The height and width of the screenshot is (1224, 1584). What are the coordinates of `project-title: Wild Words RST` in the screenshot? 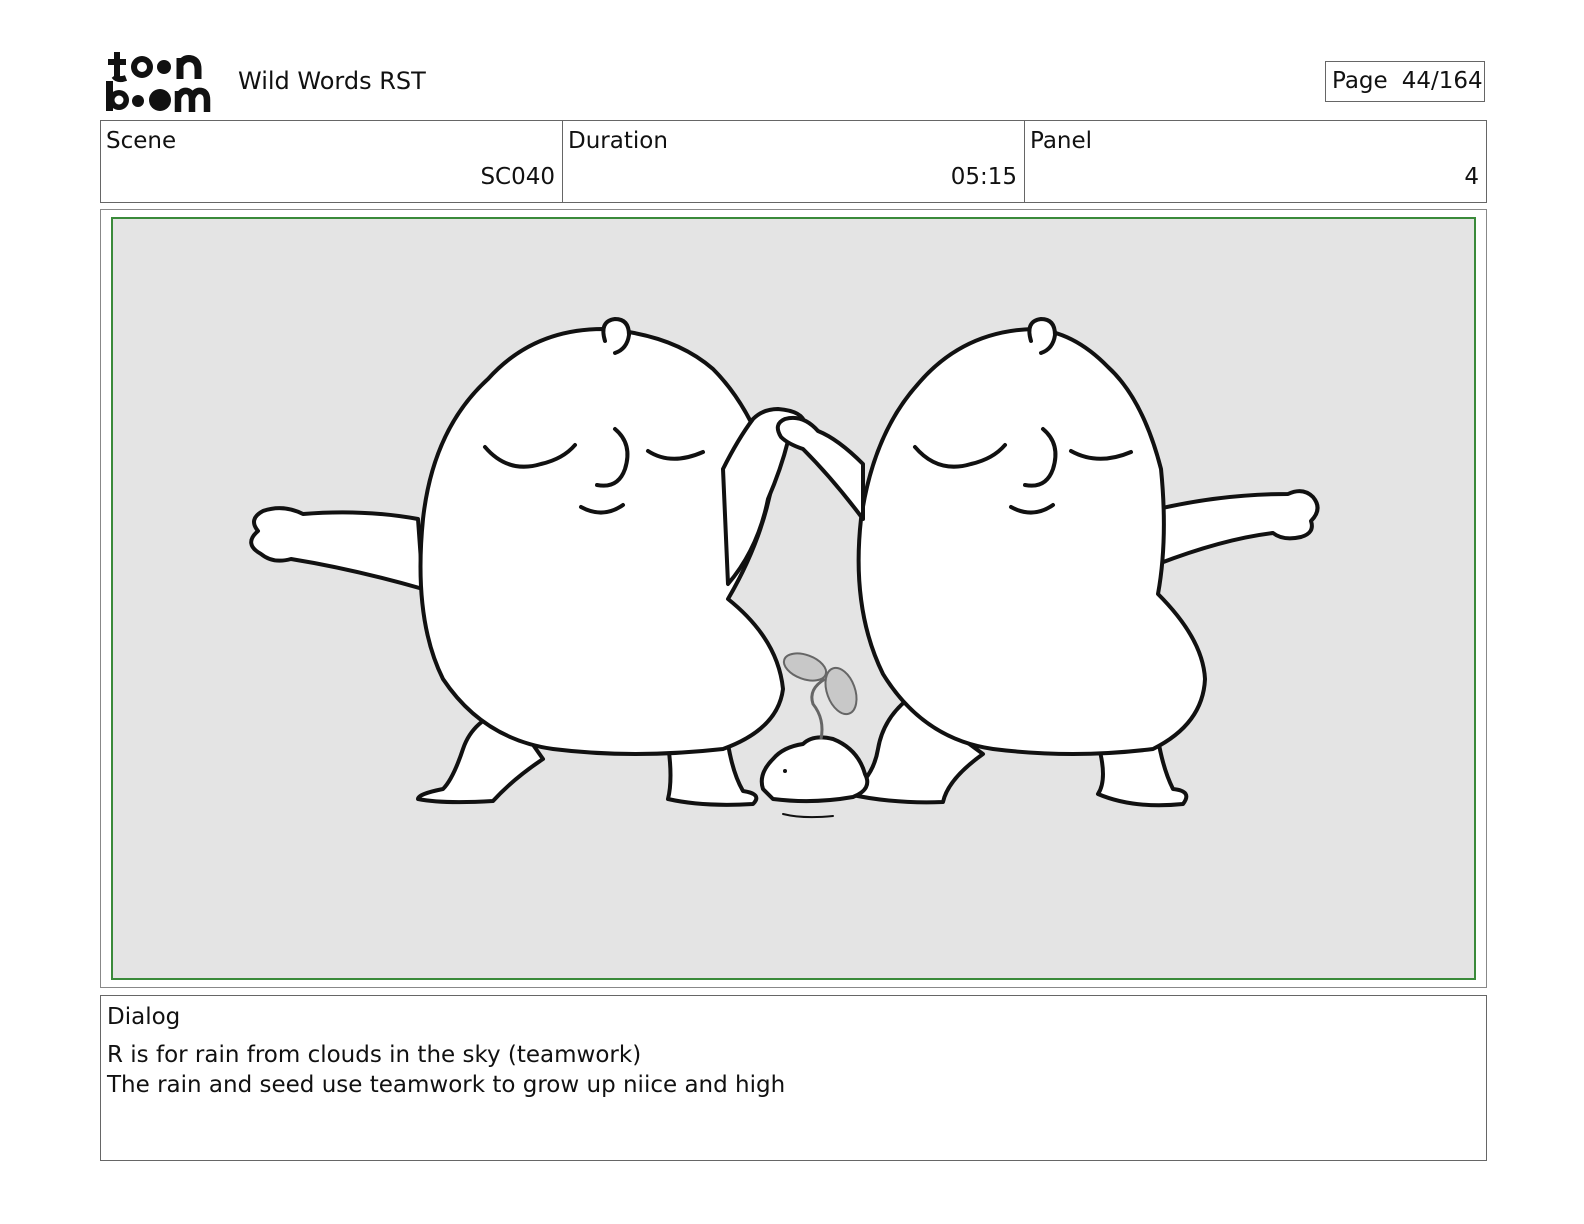 It's located at (332, 81).